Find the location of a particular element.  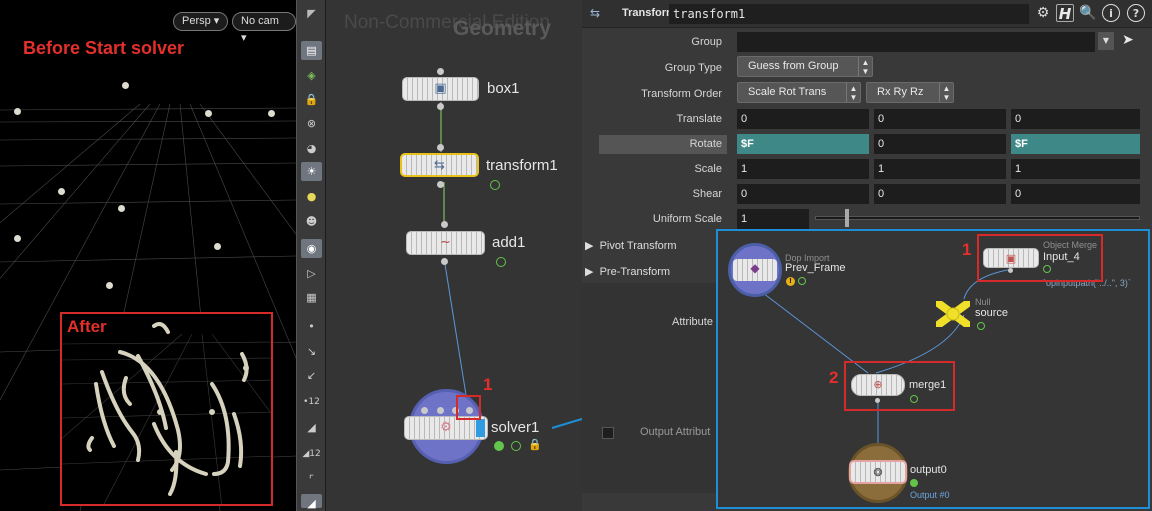

pivot-transform-folder: ▶ Pivot Transform is located at coordinates (655, 245).